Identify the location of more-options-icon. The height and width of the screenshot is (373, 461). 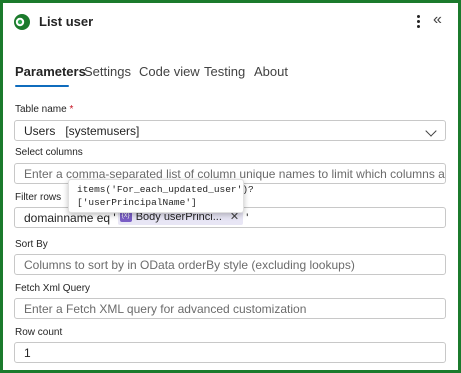
(418, 22).